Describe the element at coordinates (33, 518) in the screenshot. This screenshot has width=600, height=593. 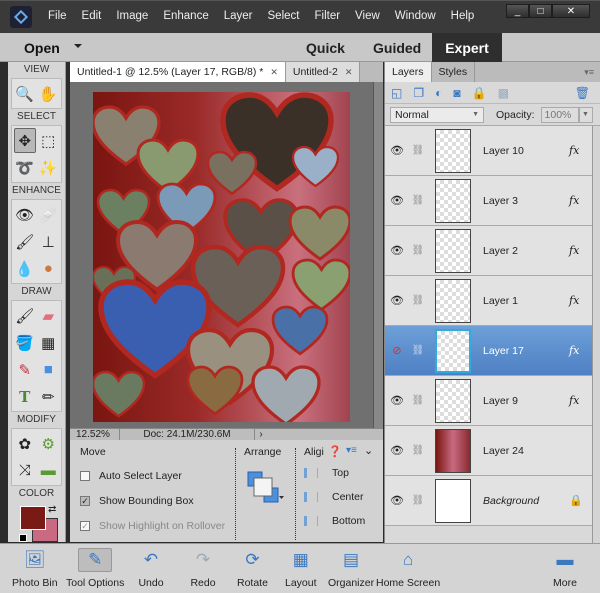
I see `foreground-color-swatch` at that location.